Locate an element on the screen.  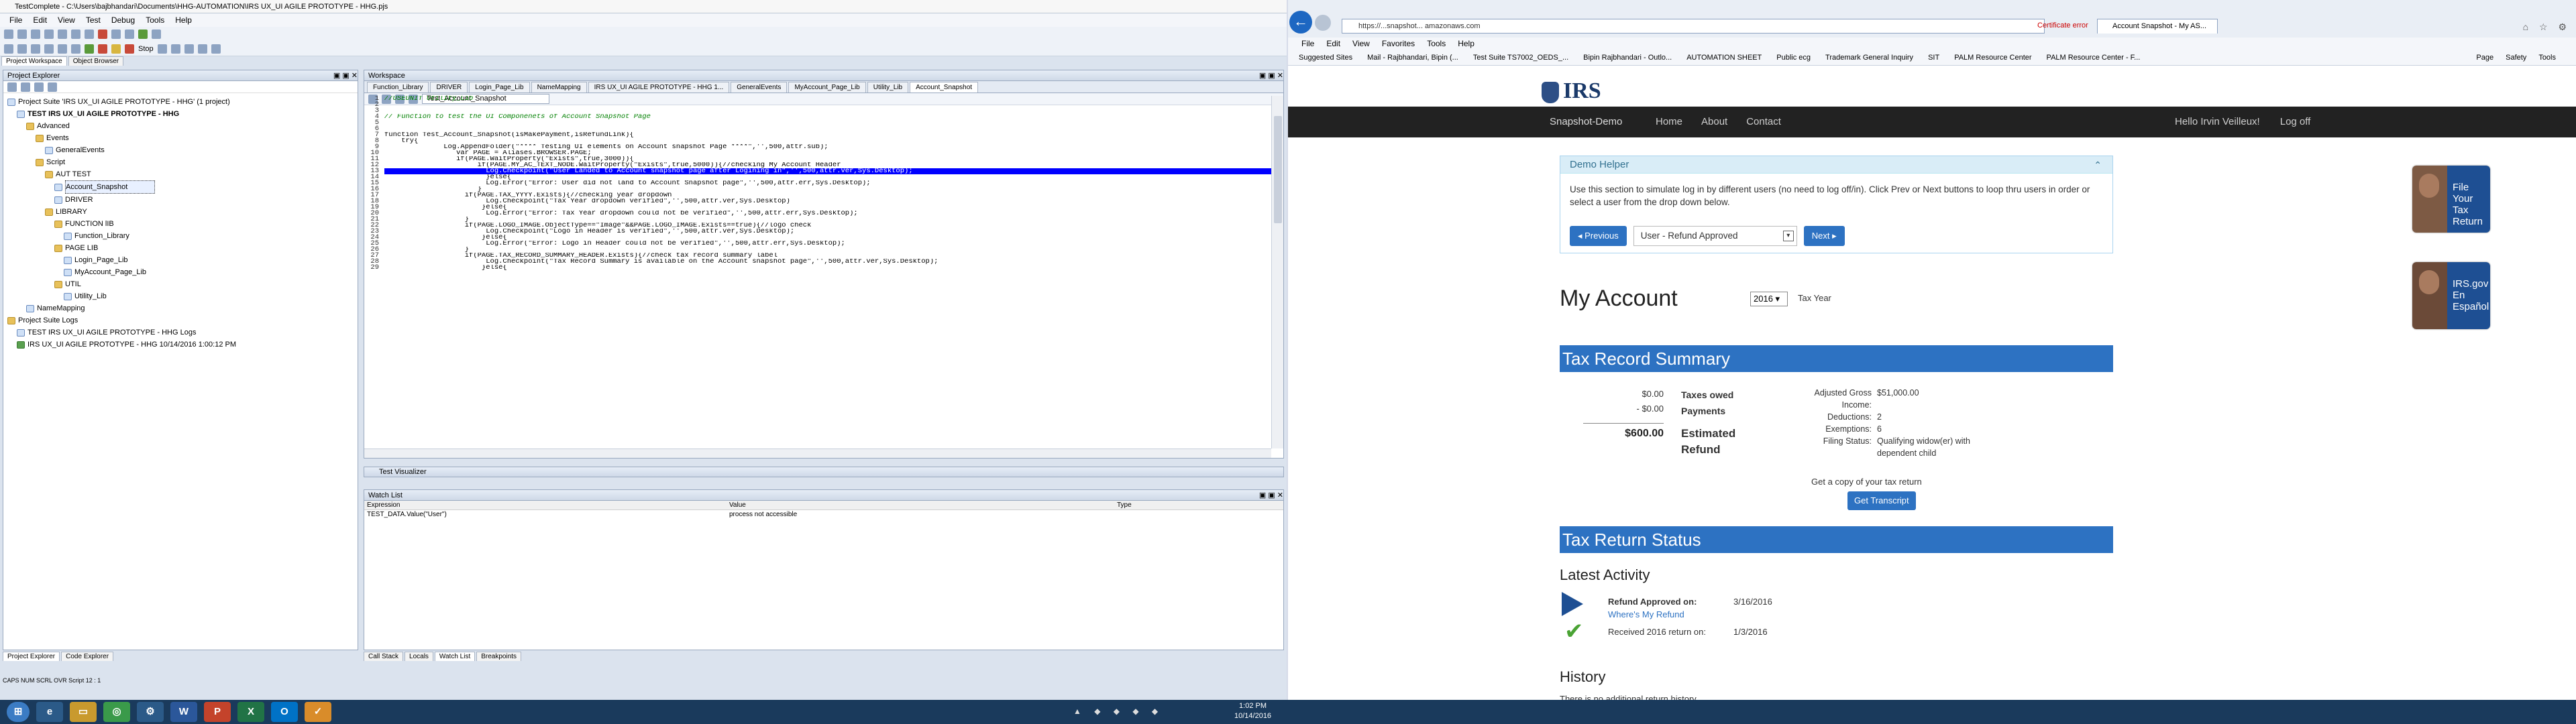
code-line: 8 try{ is located at coordinates (817, 141).